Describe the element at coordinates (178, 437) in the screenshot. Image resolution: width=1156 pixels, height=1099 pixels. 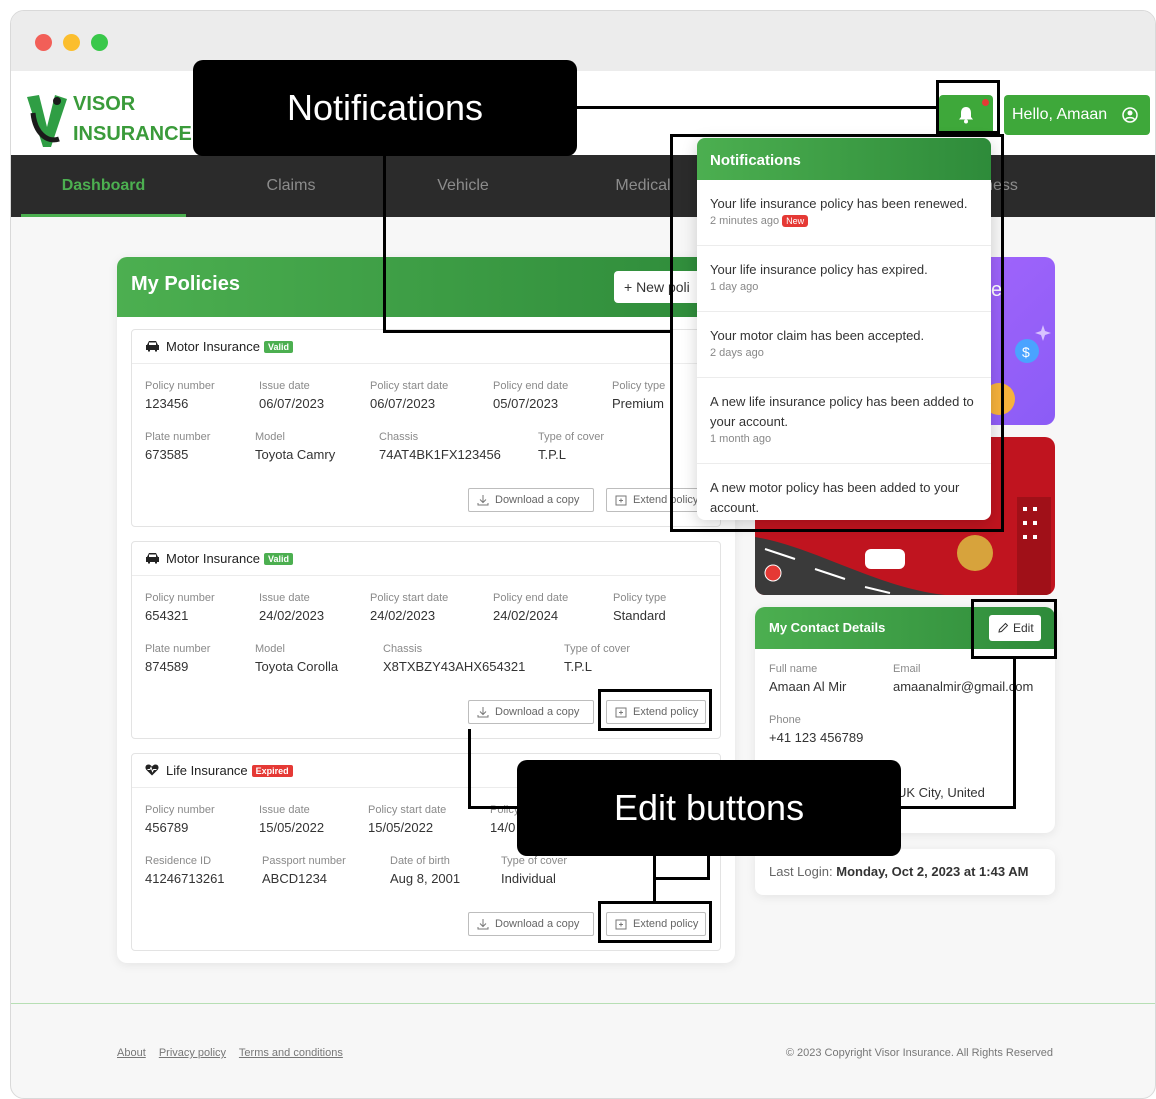
I see `field-label: Plate number` at that location.